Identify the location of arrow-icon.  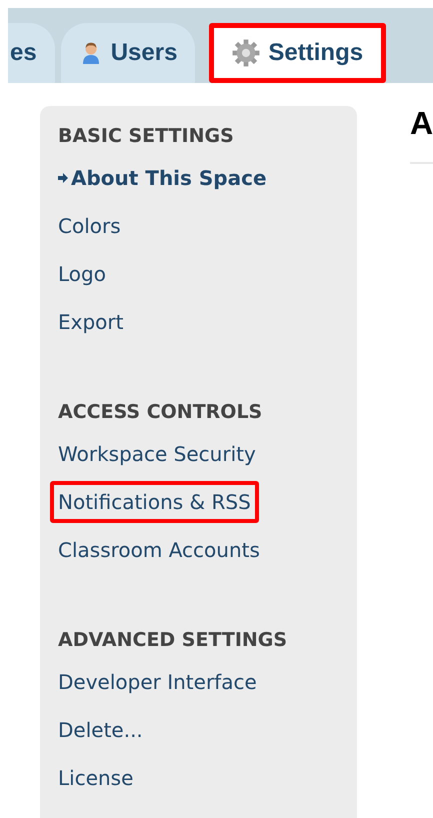
(63, 178).